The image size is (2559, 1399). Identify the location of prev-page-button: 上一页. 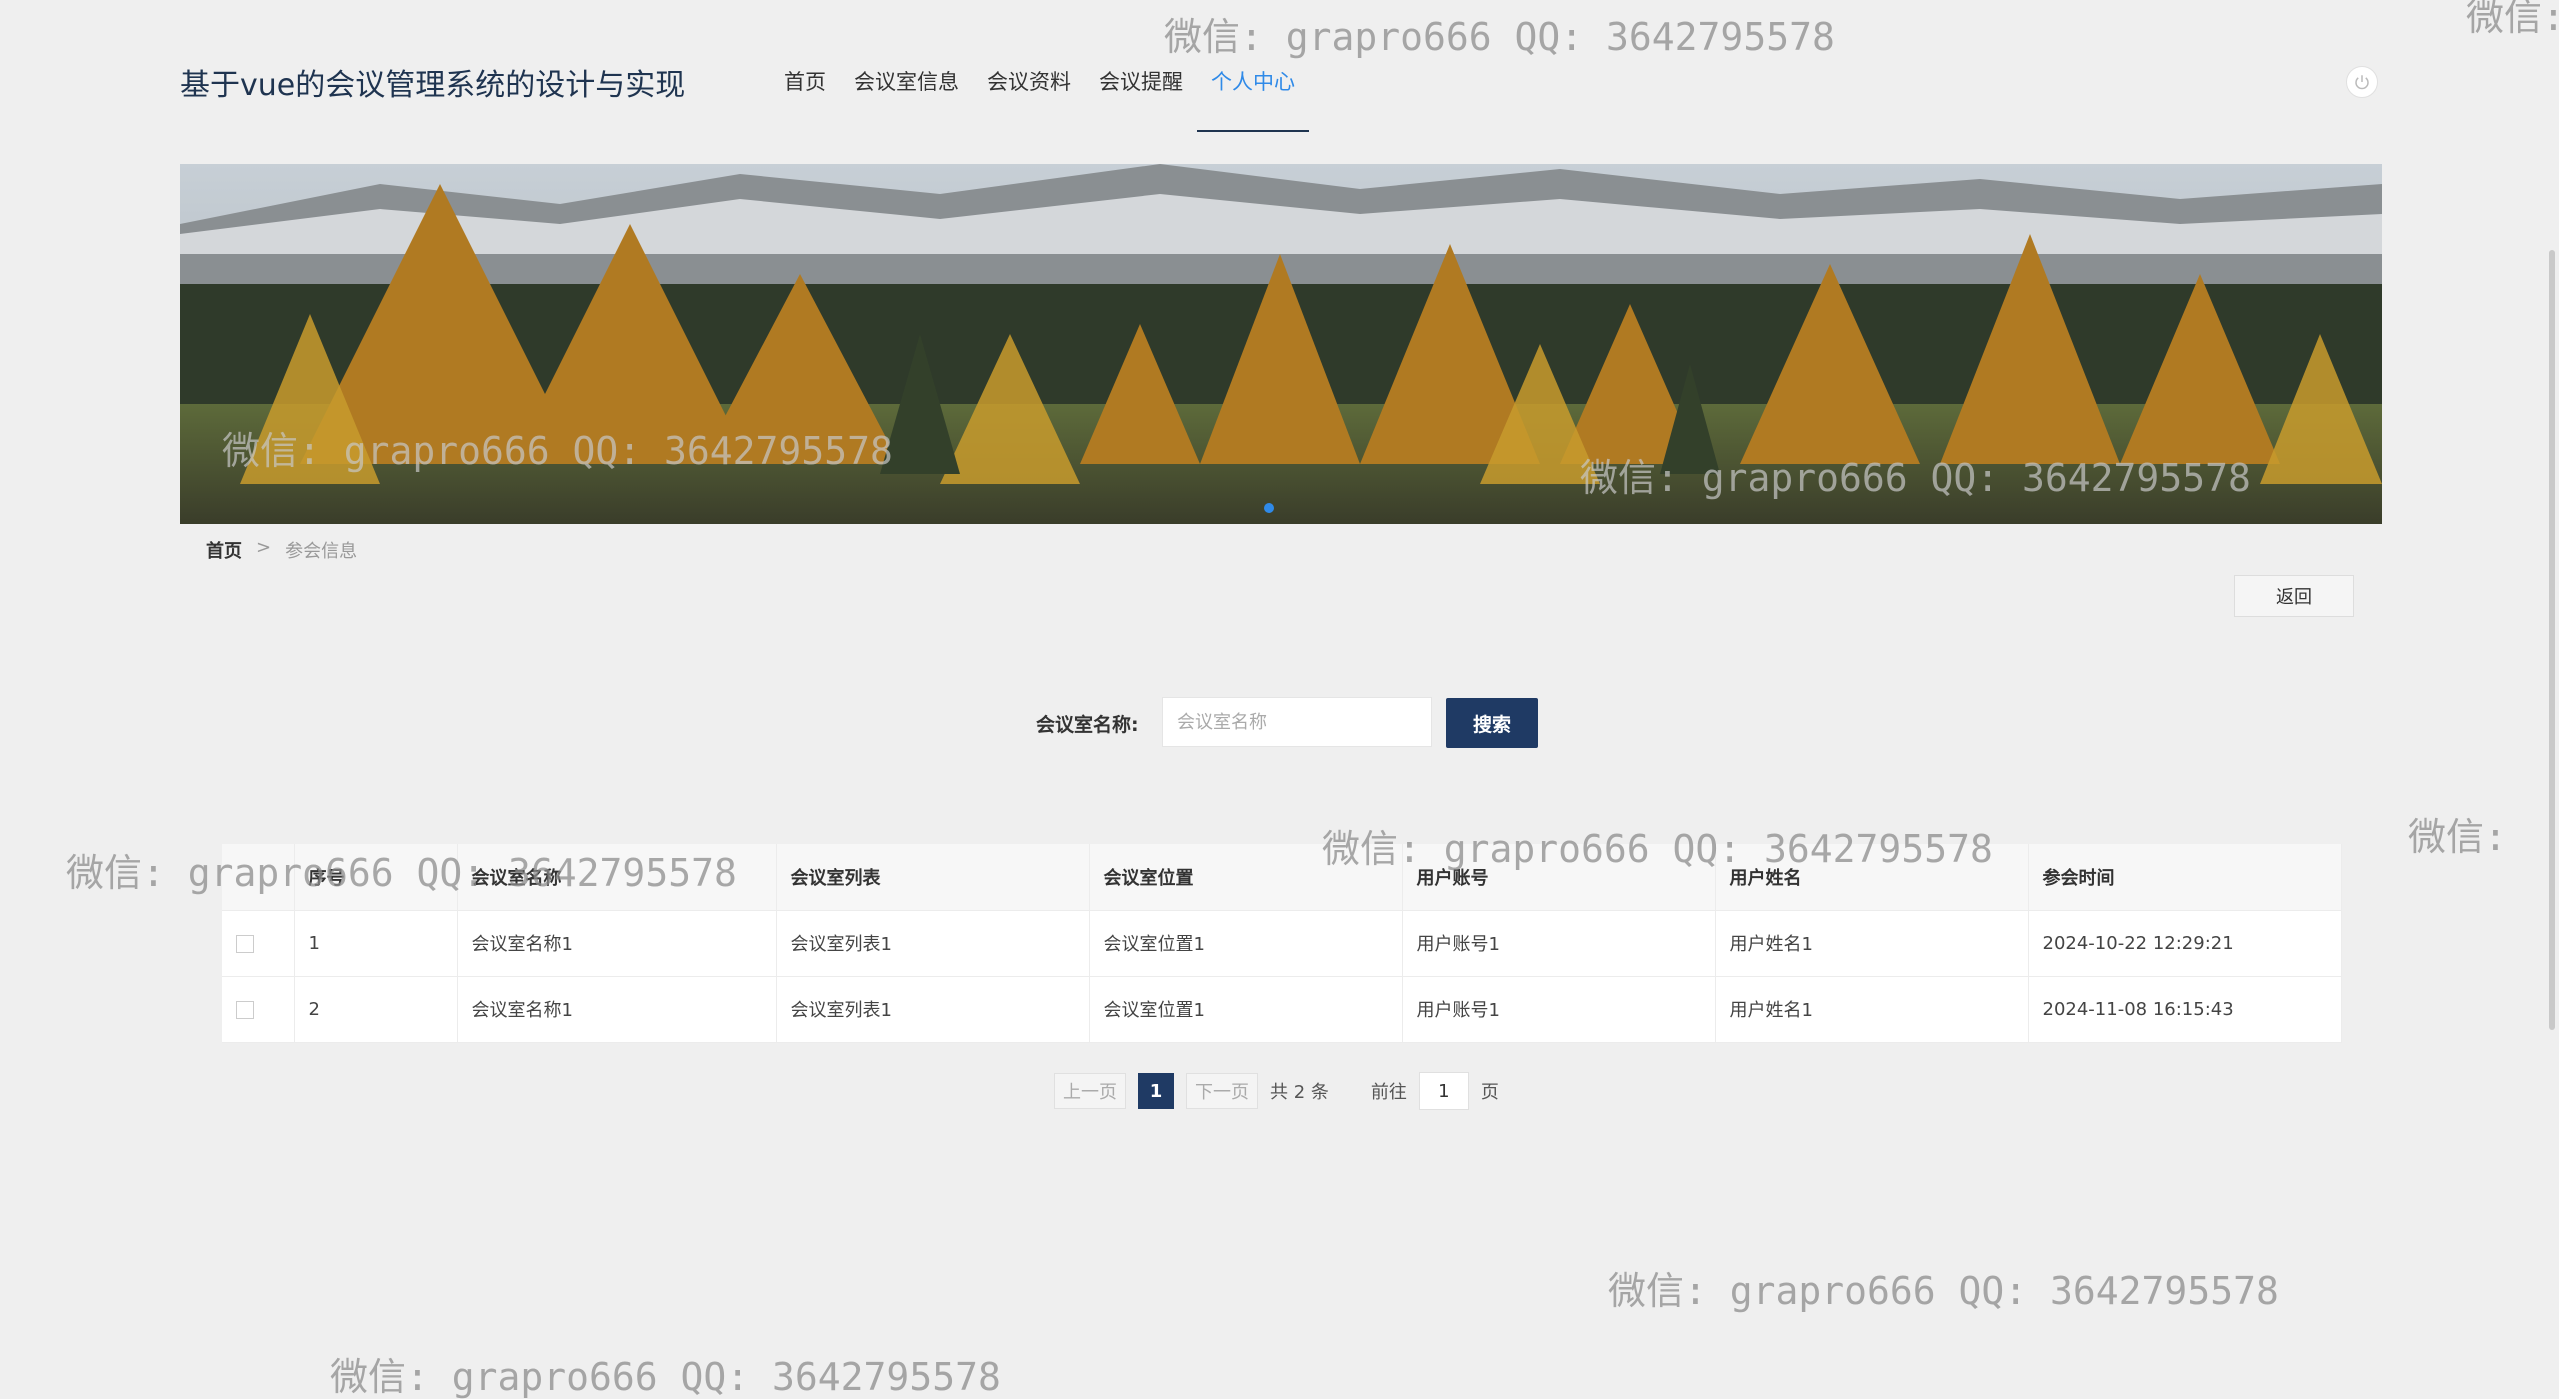
(1090, 1091).